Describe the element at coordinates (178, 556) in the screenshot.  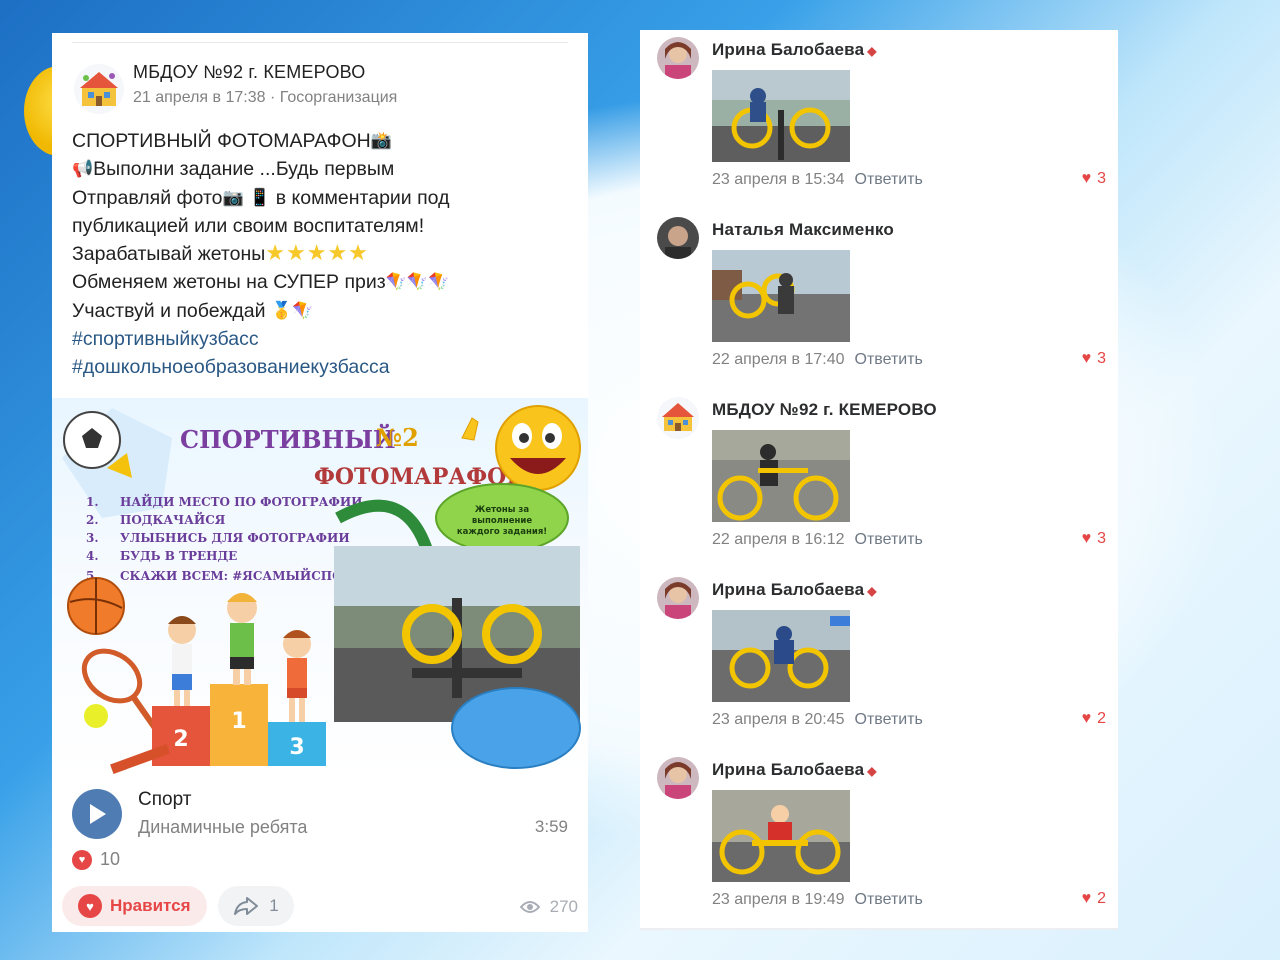
I see `poster-task: БУДЬ В ТРЕНДЕ` at that location.